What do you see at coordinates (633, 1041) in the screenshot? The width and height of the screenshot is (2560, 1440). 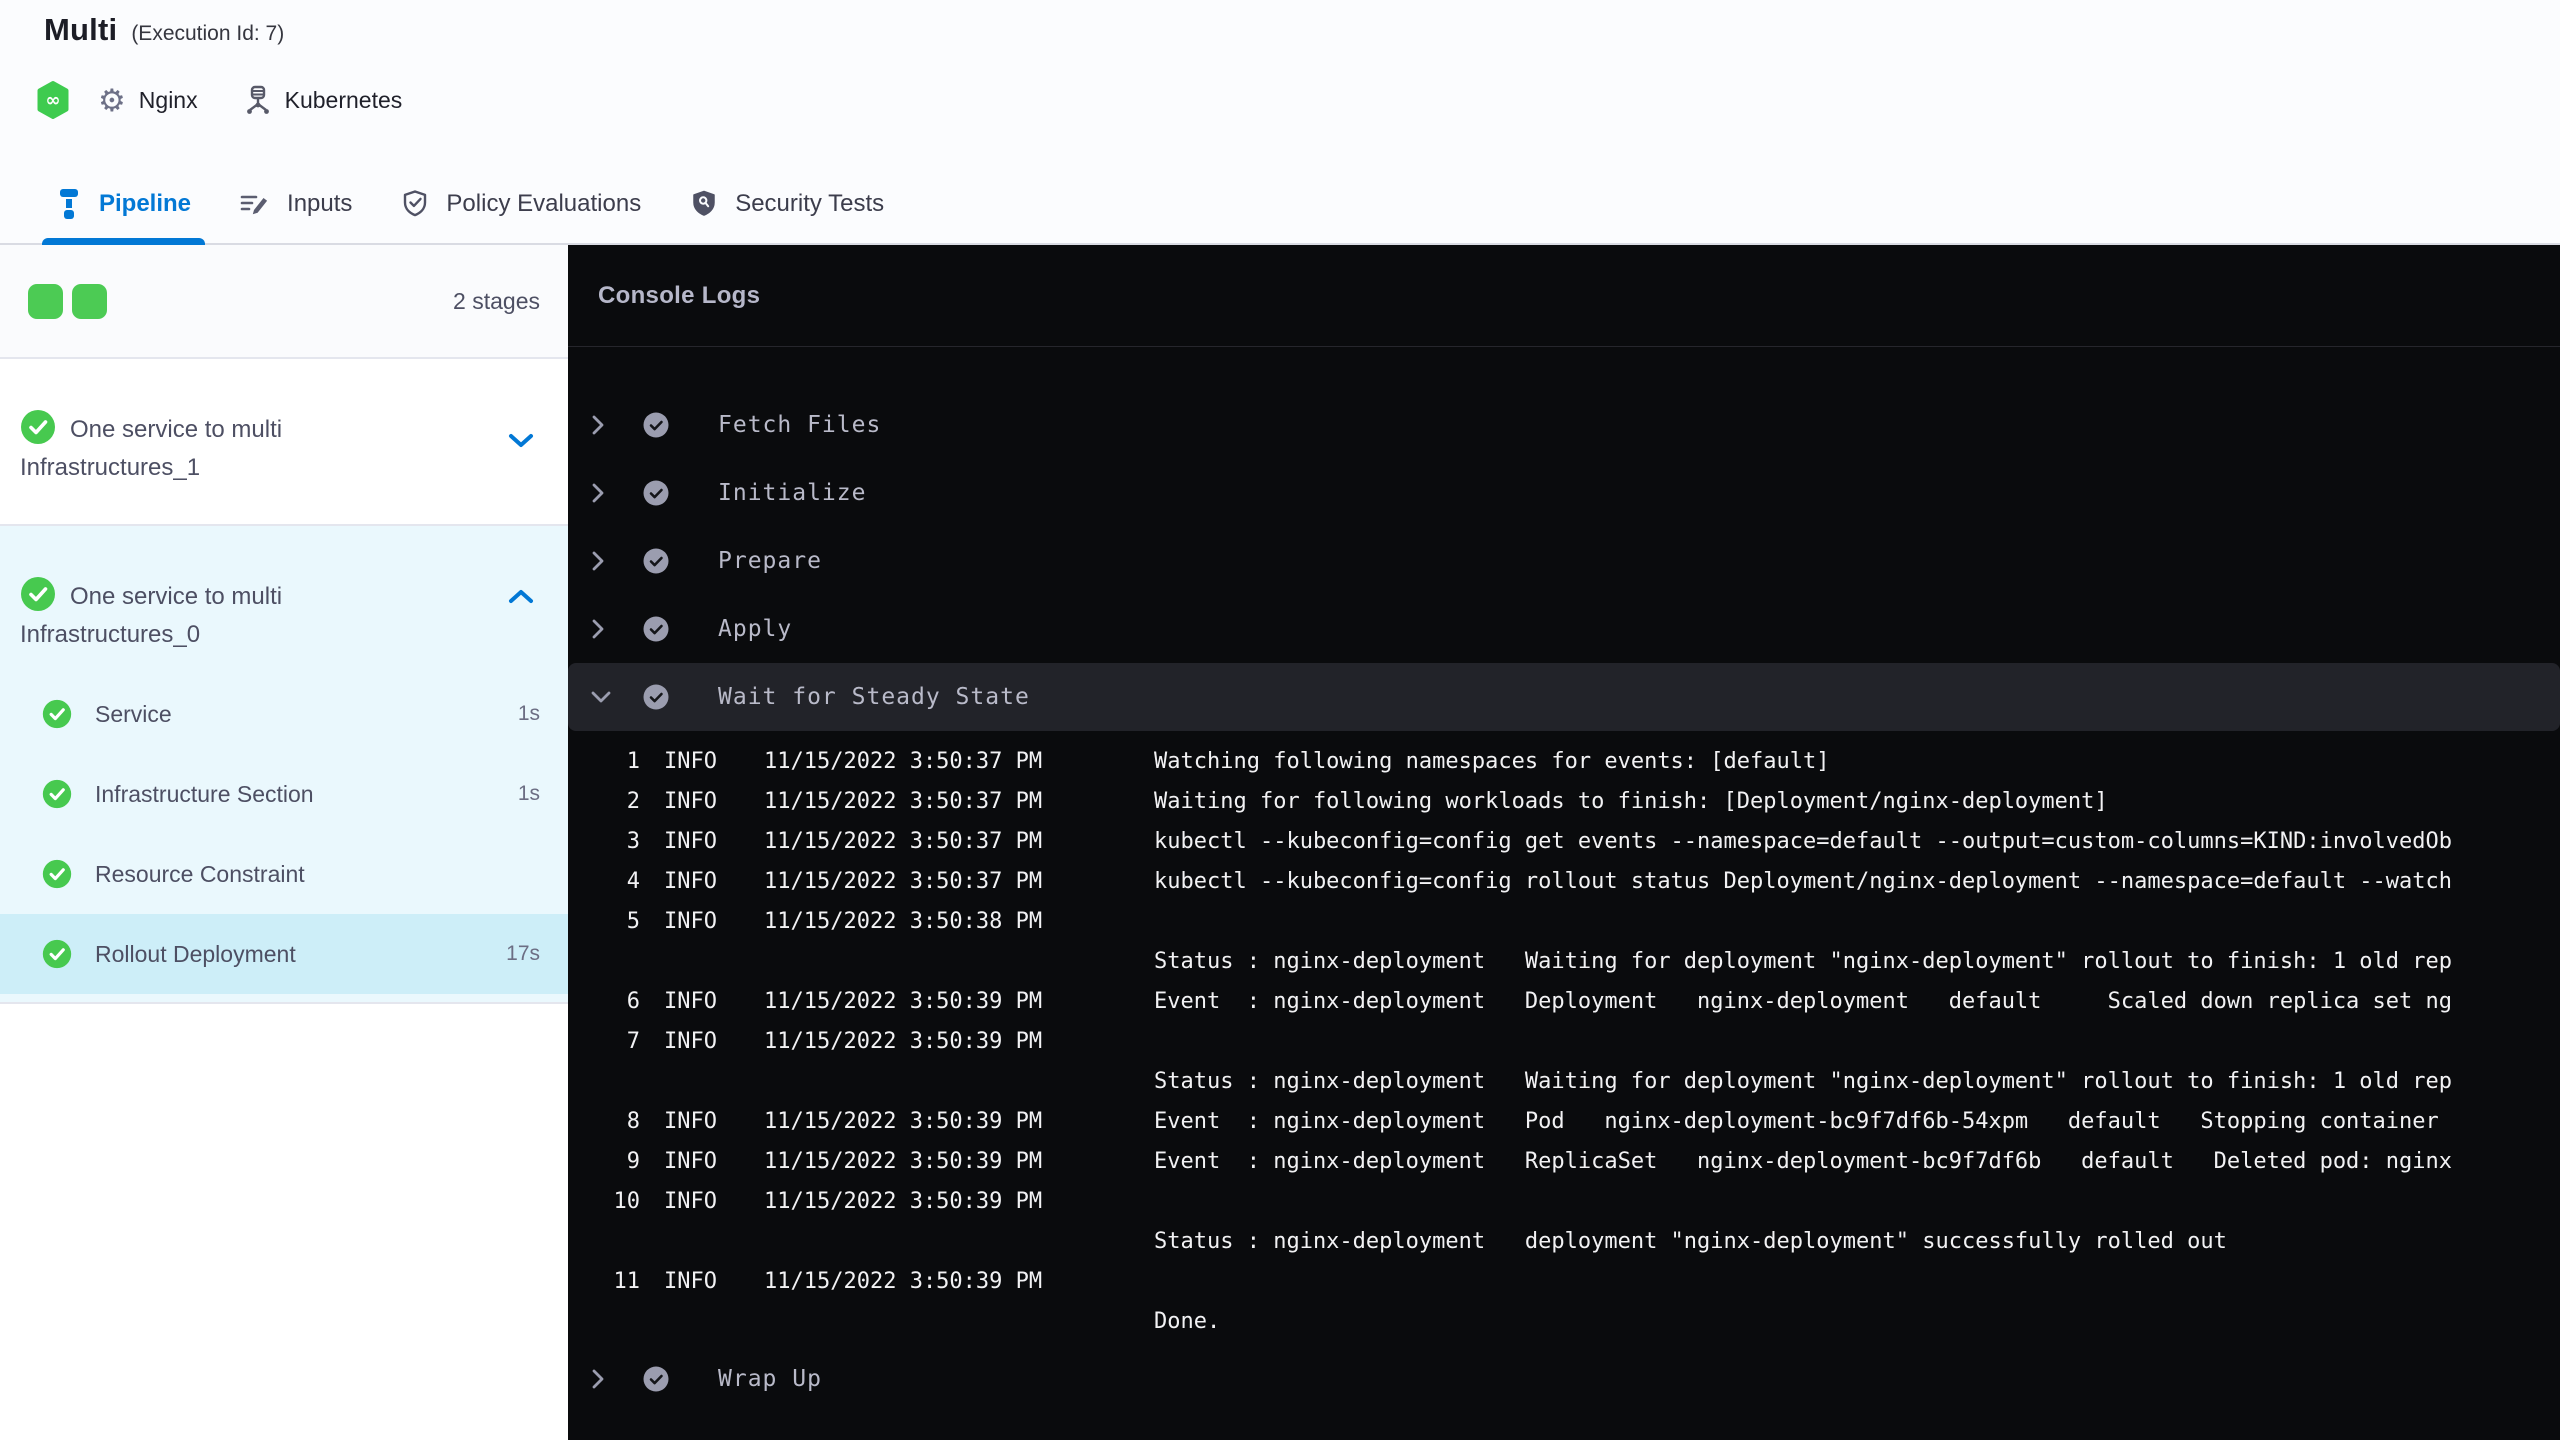 I see `log-line-number: 7` at bounding box center [633, 1041].